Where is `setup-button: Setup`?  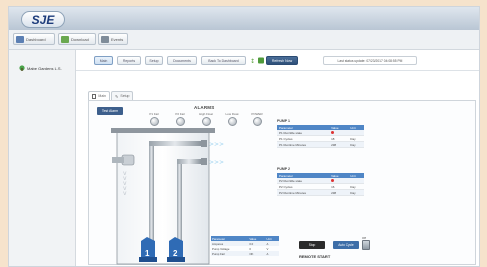
setup-button: Setup is located at coordinates (154, 60).